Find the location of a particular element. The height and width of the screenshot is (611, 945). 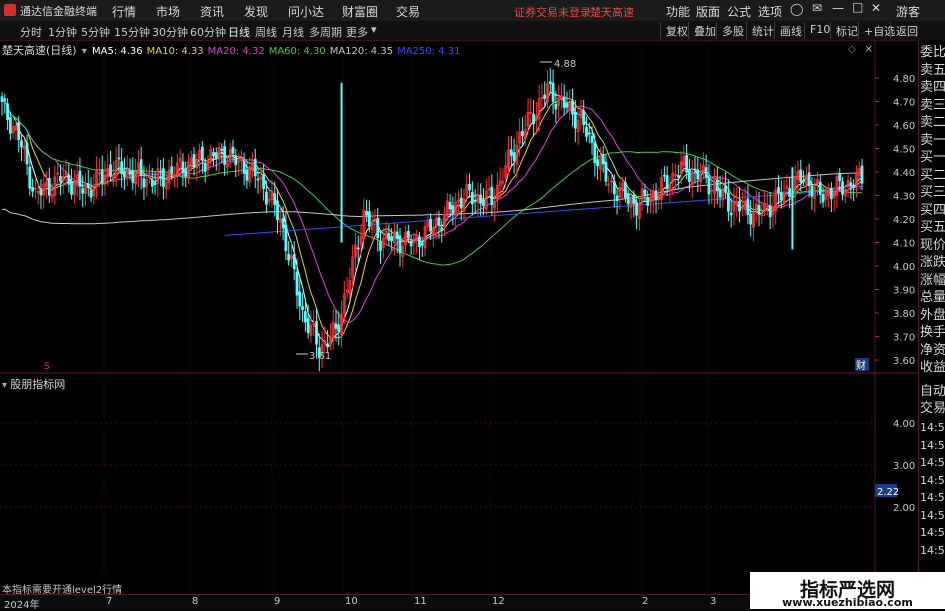

price-tick-label: 4.50 is located at coordinates (904, 150).